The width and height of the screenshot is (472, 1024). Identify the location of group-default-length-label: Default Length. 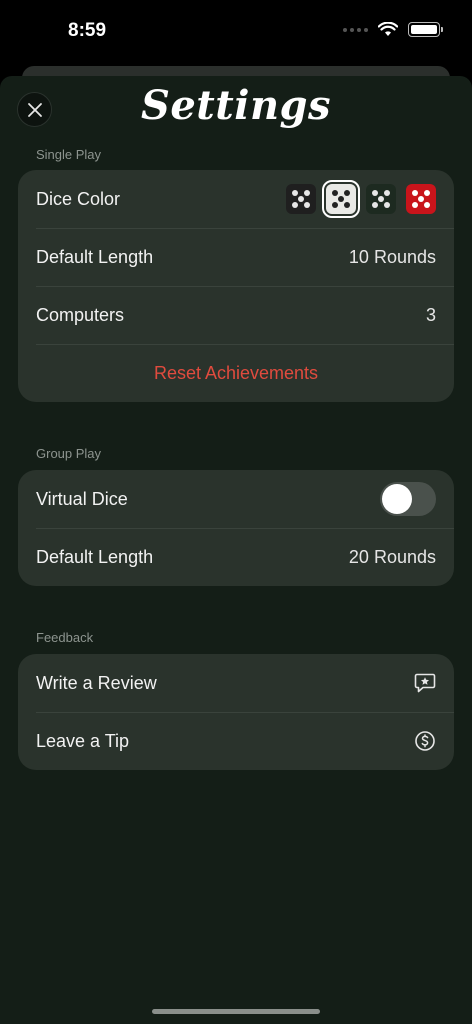
(95, 556).